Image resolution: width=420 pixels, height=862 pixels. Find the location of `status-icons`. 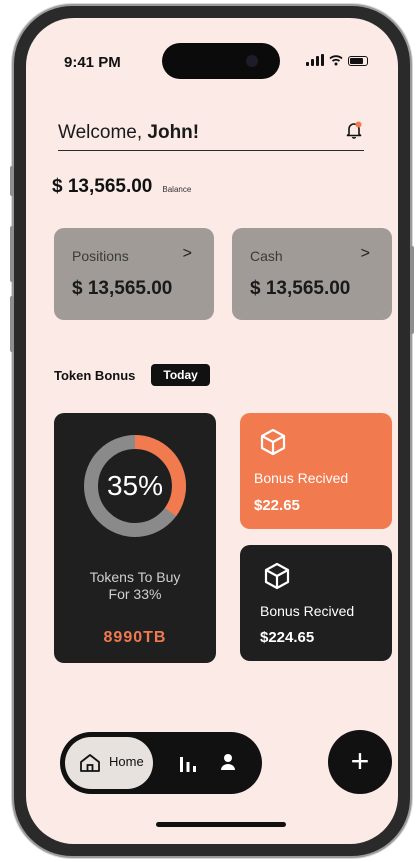

status-icons is located at coordinates (337, 60).